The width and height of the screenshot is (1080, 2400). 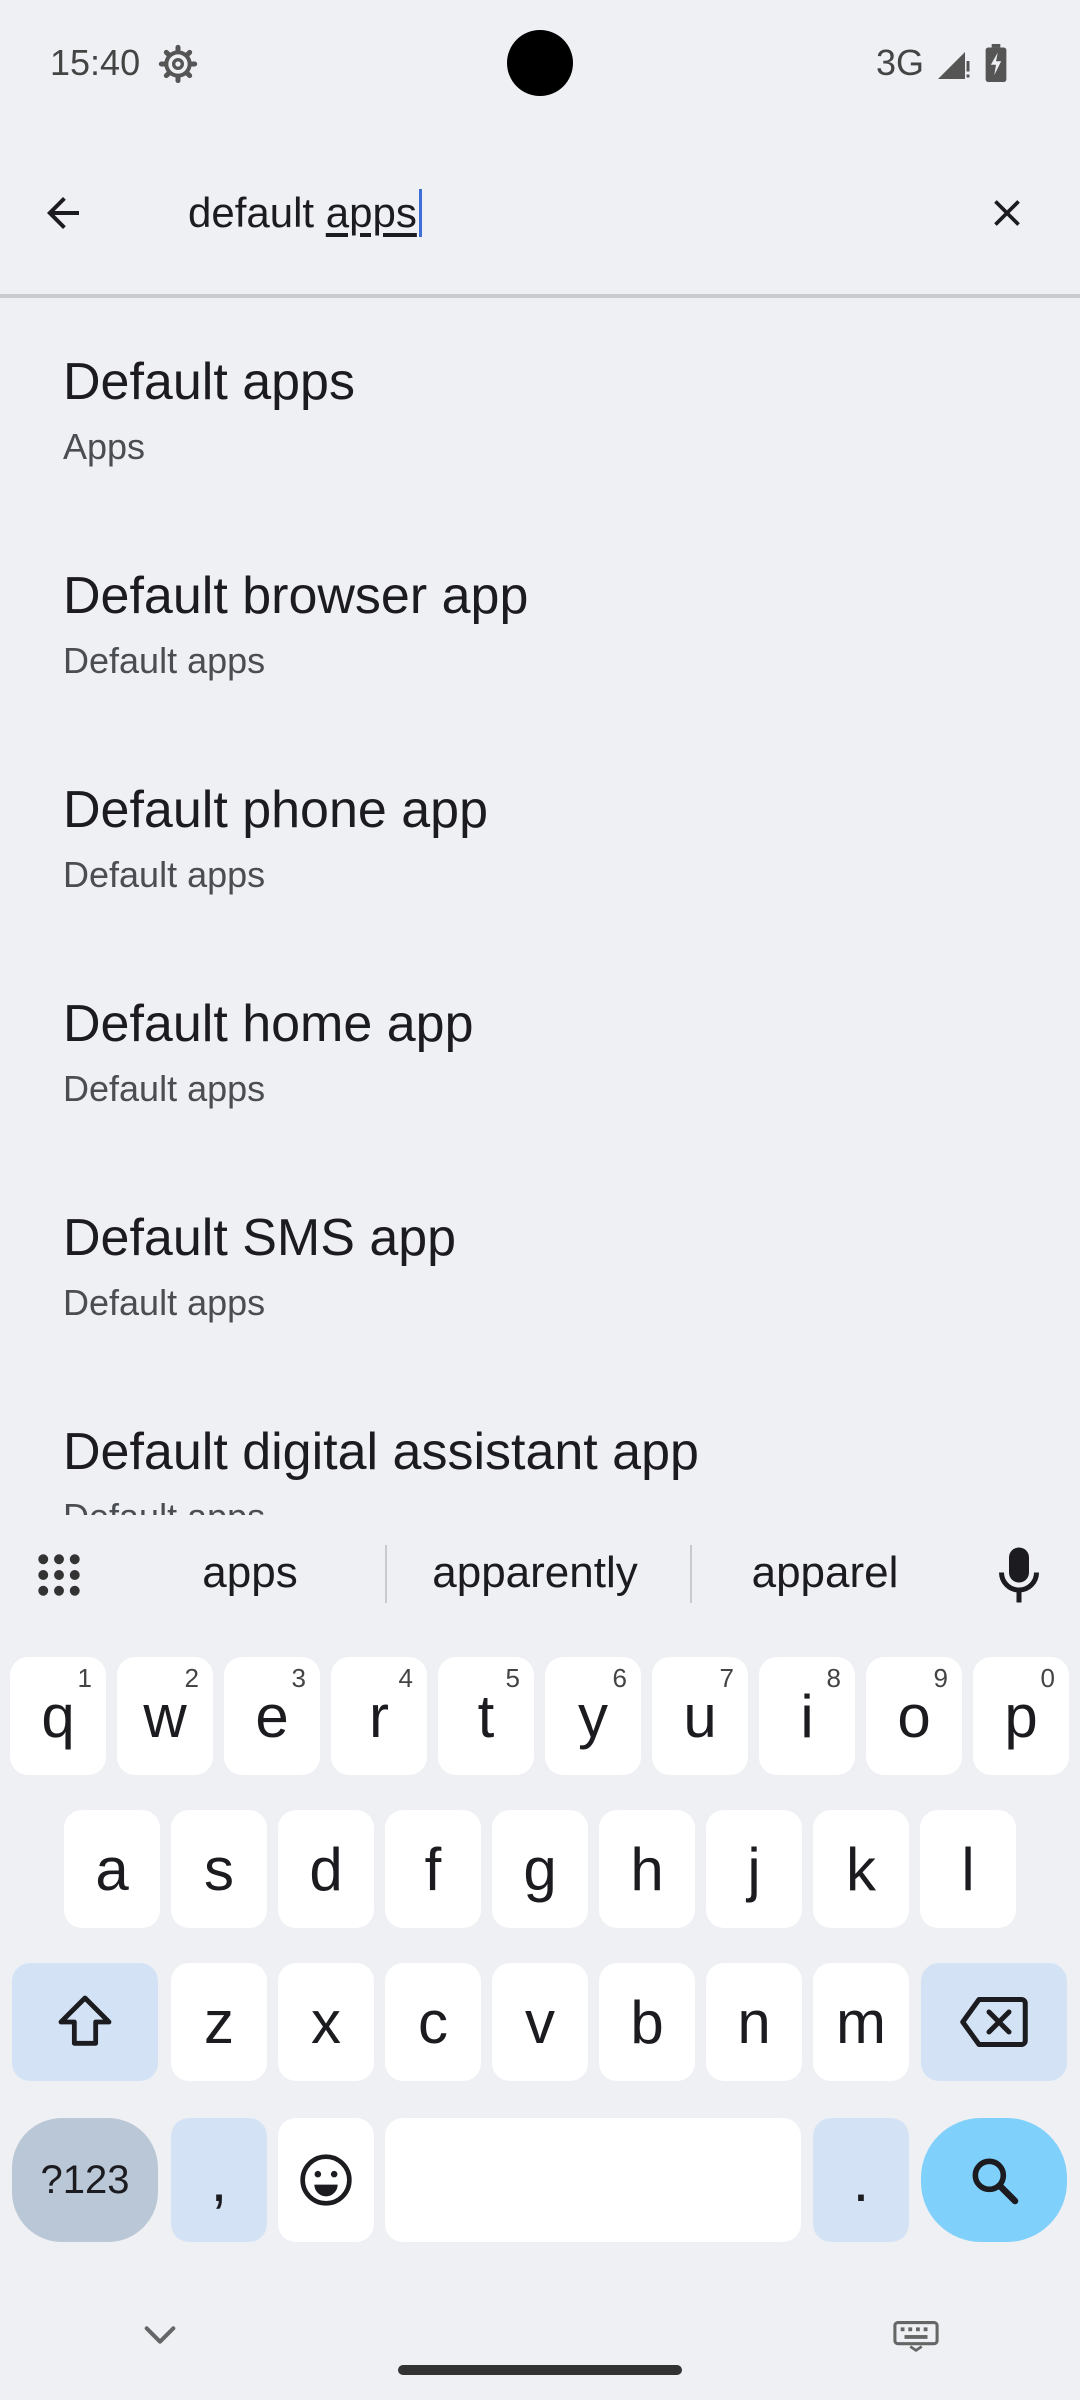 I want to click on key-label: w, so click(x=165, y=1716).